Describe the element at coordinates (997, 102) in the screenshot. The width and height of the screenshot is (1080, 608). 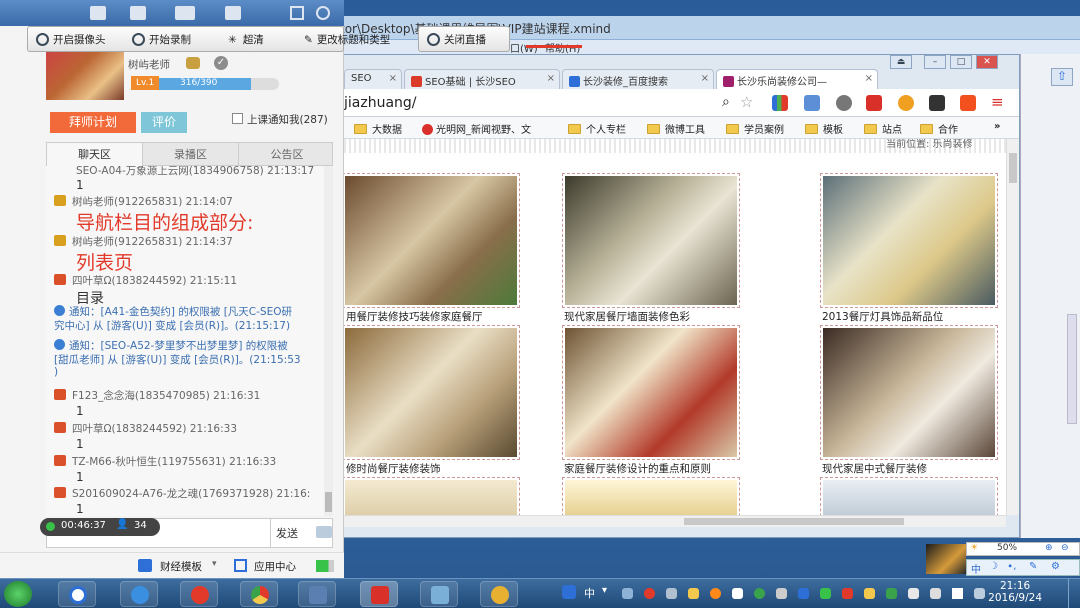
I see `menu-icon: ≡` at that location.